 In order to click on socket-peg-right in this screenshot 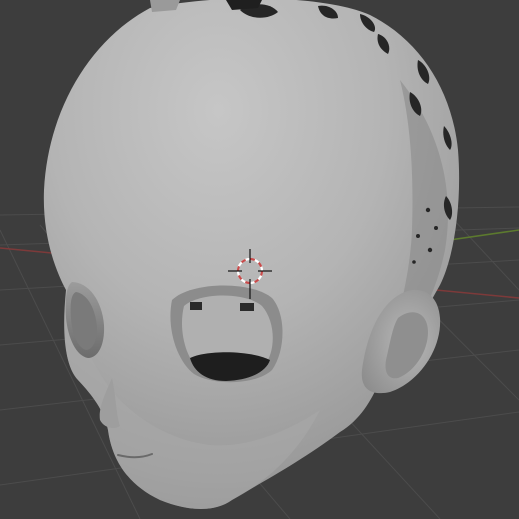, I will do `click(247, 307)`.